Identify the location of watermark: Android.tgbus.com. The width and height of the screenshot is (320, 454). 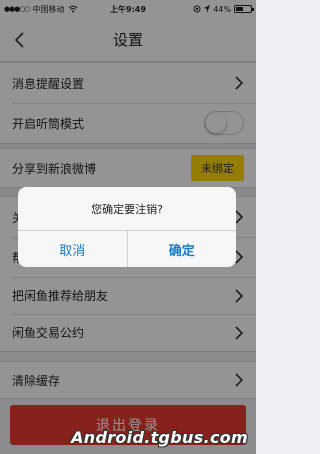
(159, 437).